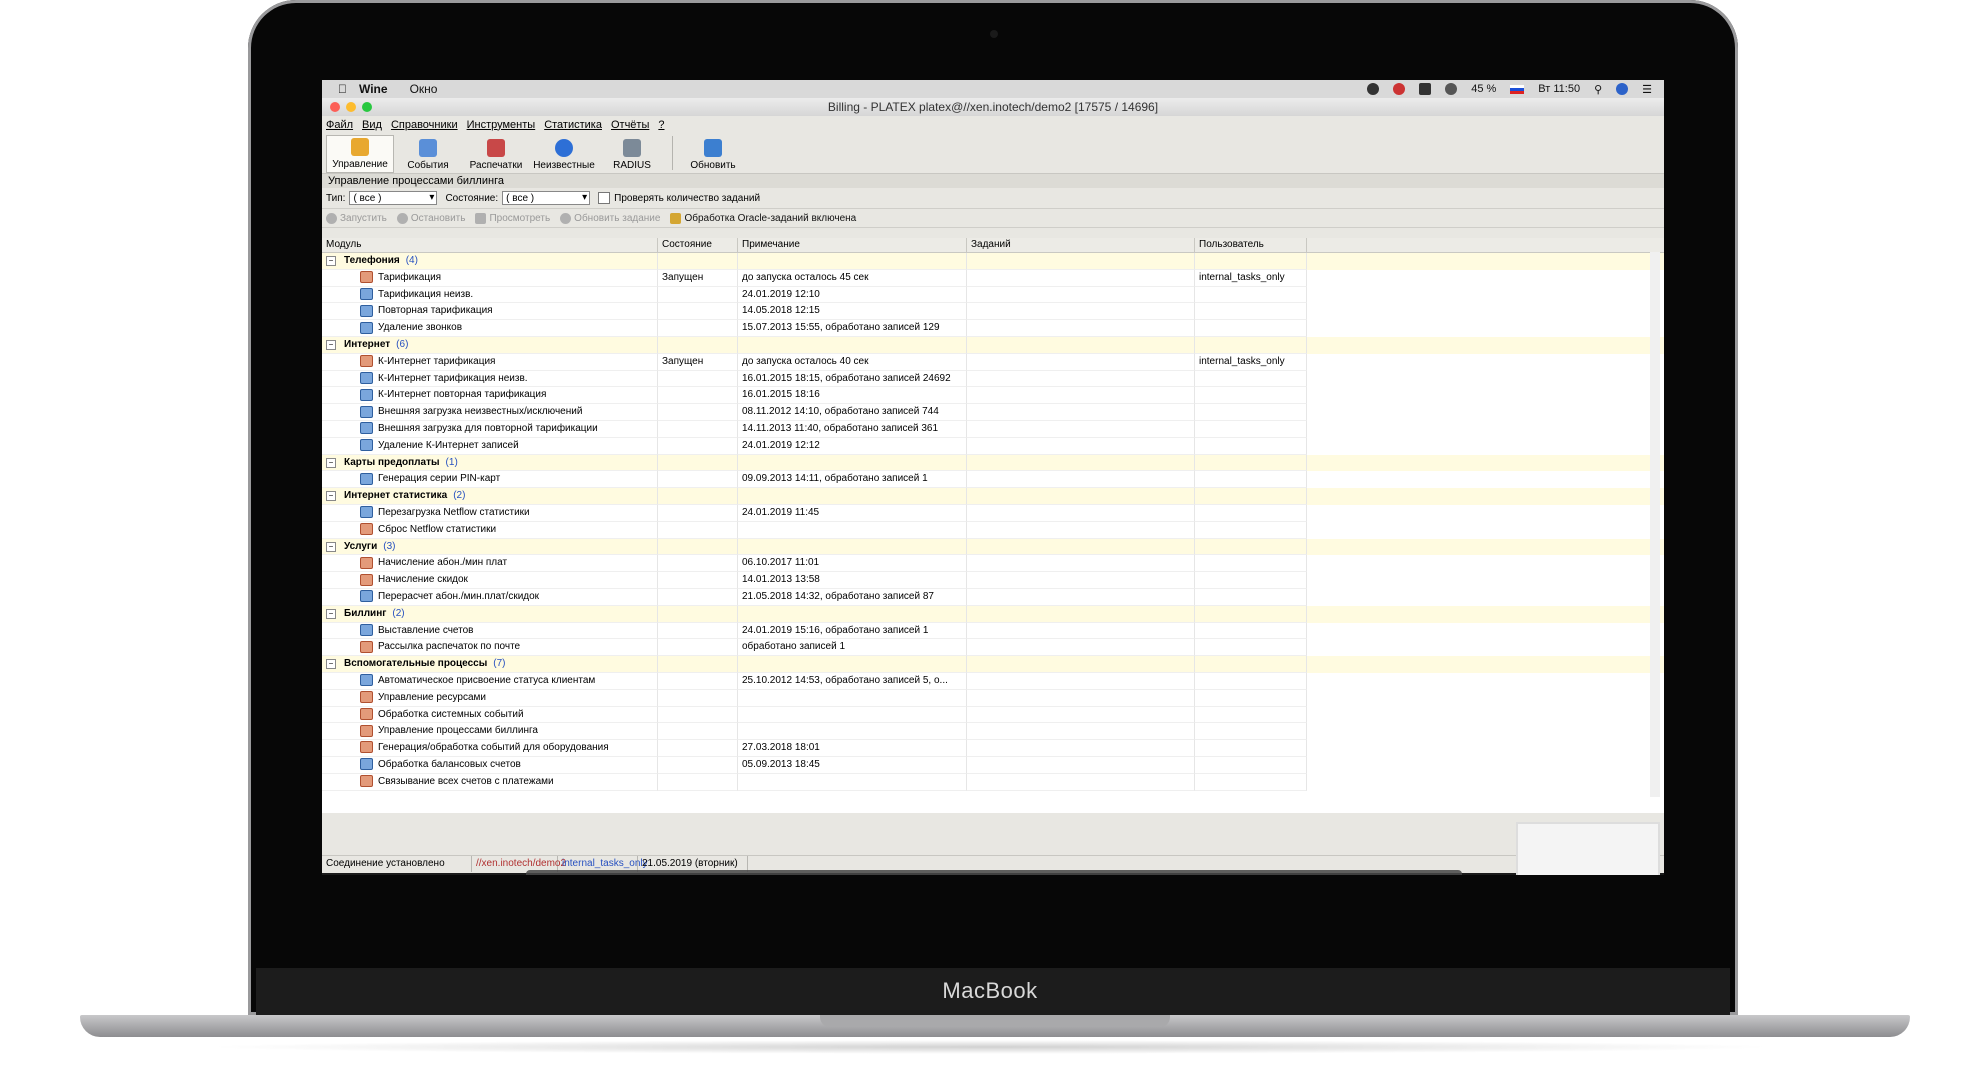 This screenshot has width=1980, height=1071. Describe the element at coordinates (632, 154) in the screenshot. I see `radius-button: RADIUS` at that location.